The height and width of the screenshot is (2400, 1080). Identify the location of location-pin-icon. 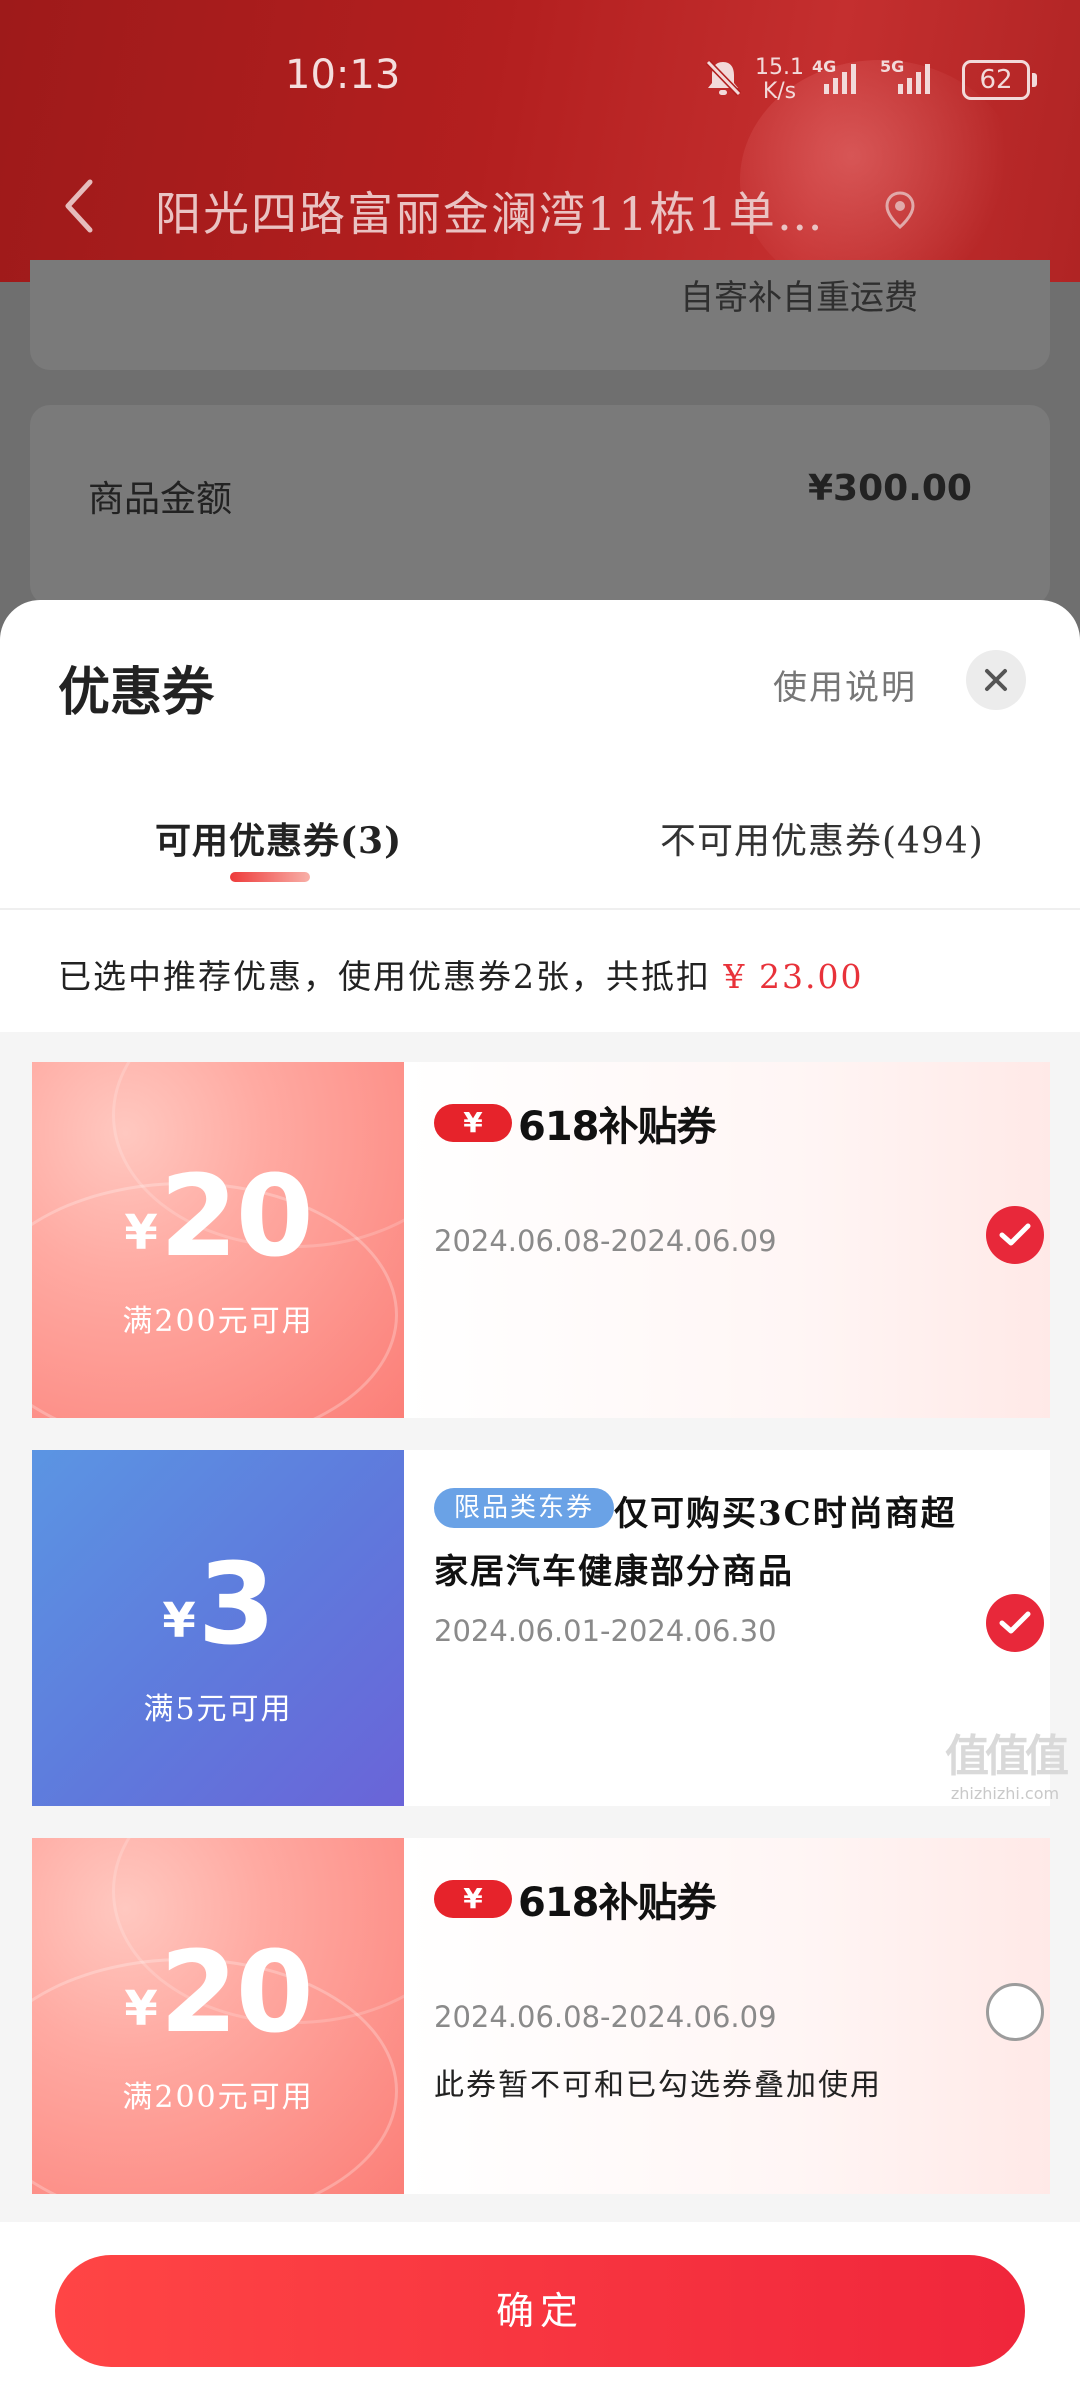
(900, 212).